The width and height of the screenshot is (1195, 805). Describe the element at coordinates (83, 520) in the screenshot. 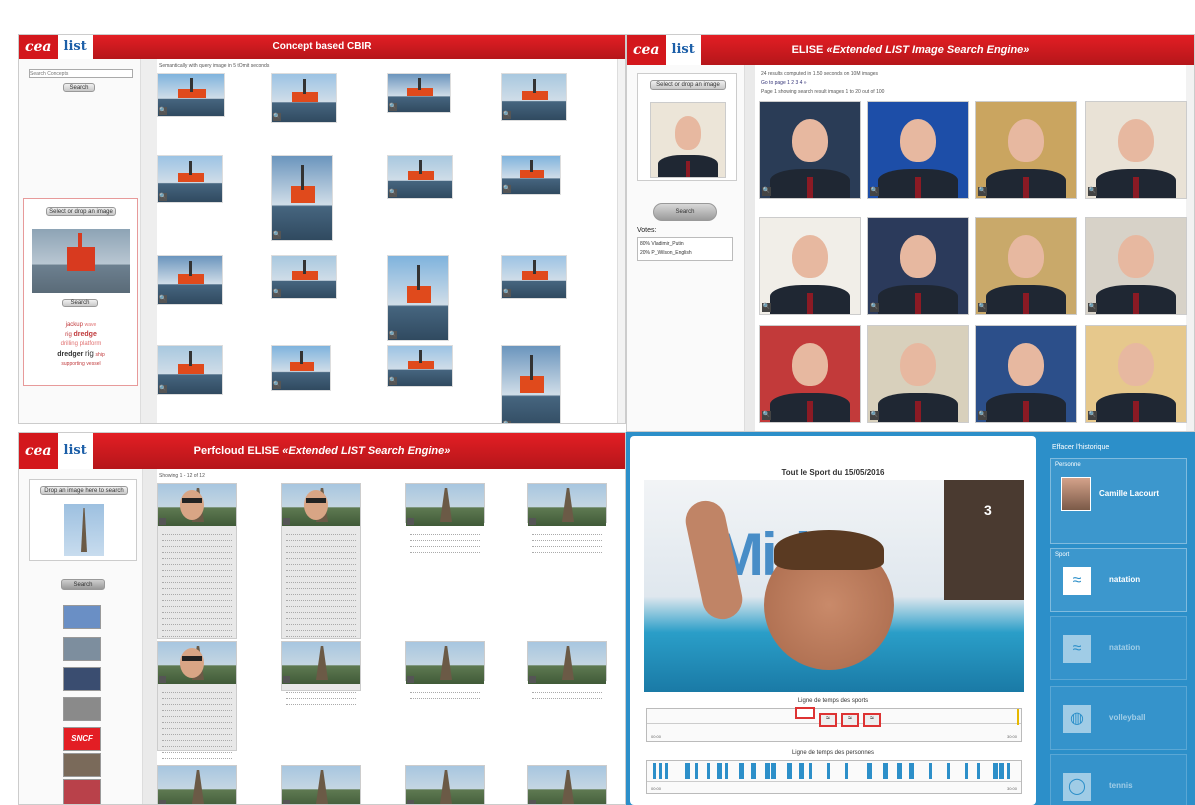

I see `perfcloud-drop-zone: Drop an image here to search` at that location.